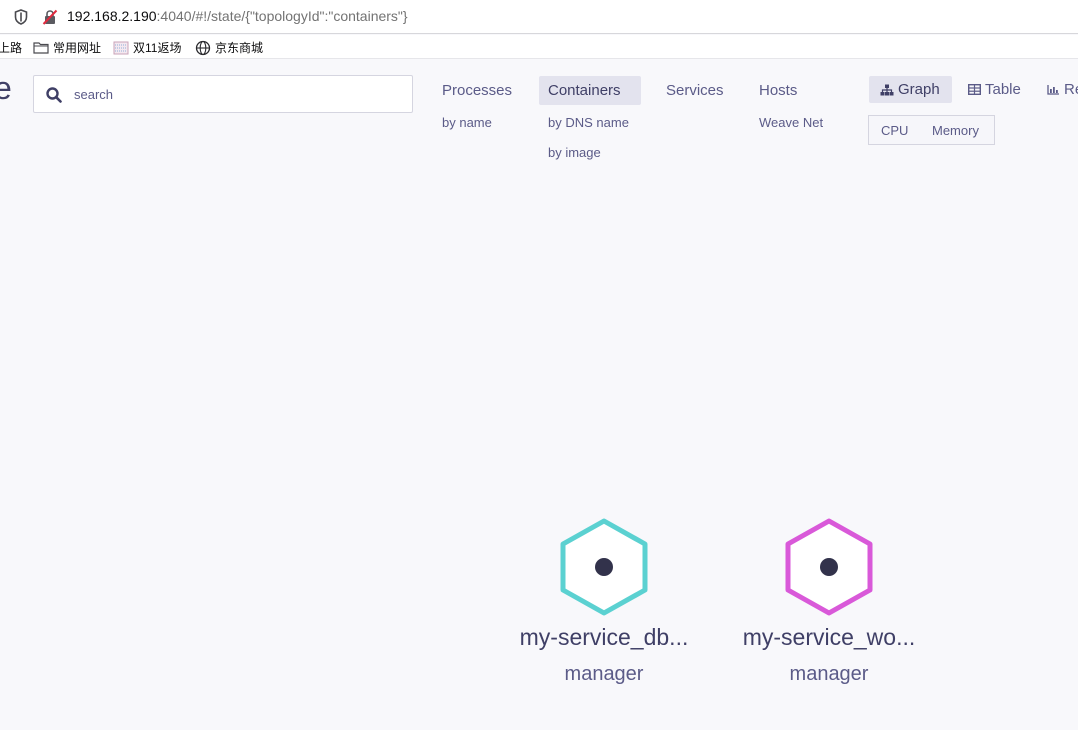 The height and width of the screenshot is (730, 1078). Describe the element at coordinates (955, 130) in the screenshot. I see `metric-memory: Memory` at that location.